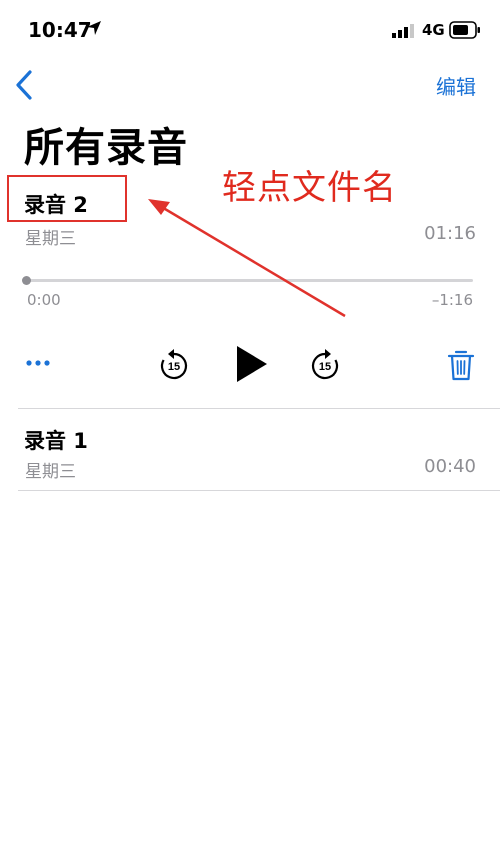 The image size is (500, 866). I want to click on skip-back-15-icon: 15, so click(174, 365).